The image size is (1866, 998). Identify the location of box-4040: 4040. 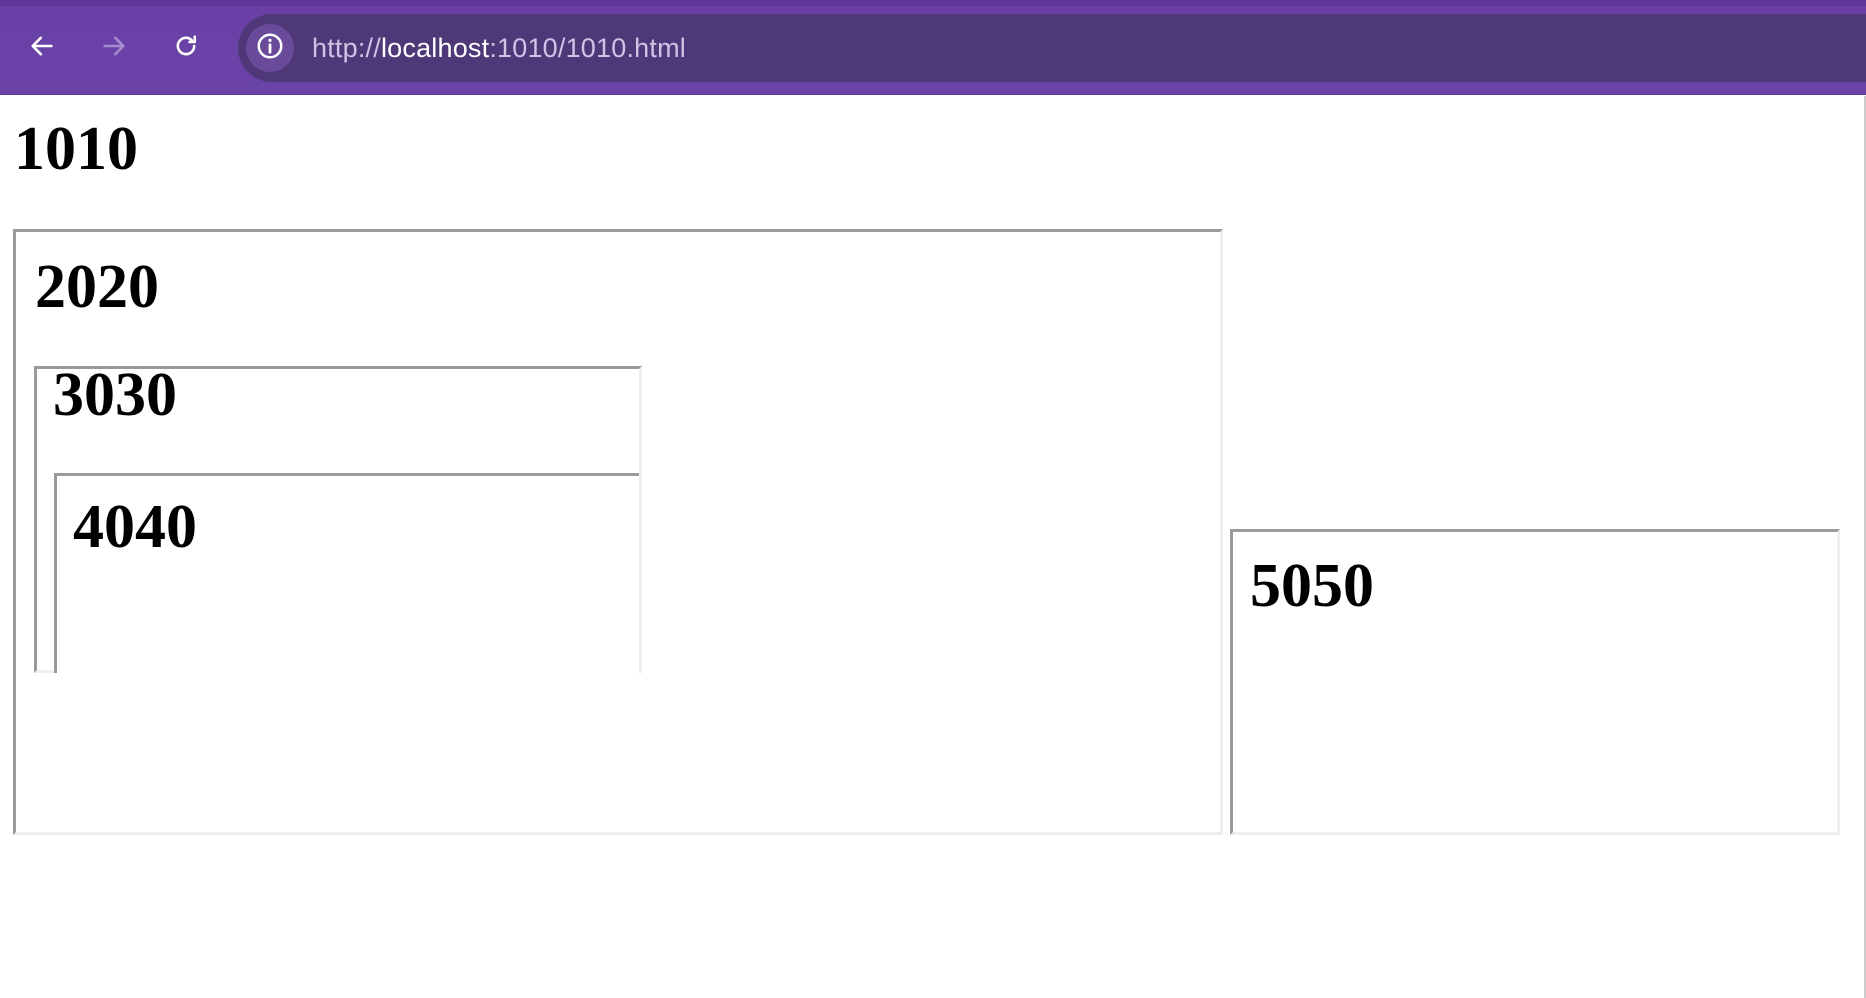
(346, 573).